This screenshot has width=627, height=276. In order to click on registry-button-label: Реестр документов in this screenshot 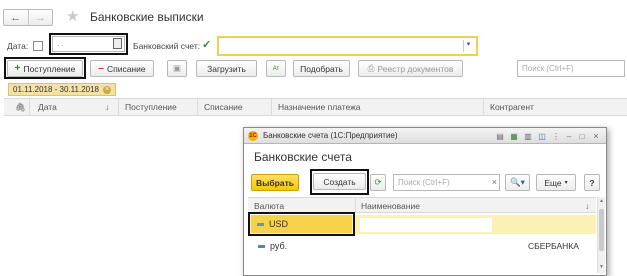, I will do `click(415, 68)`.